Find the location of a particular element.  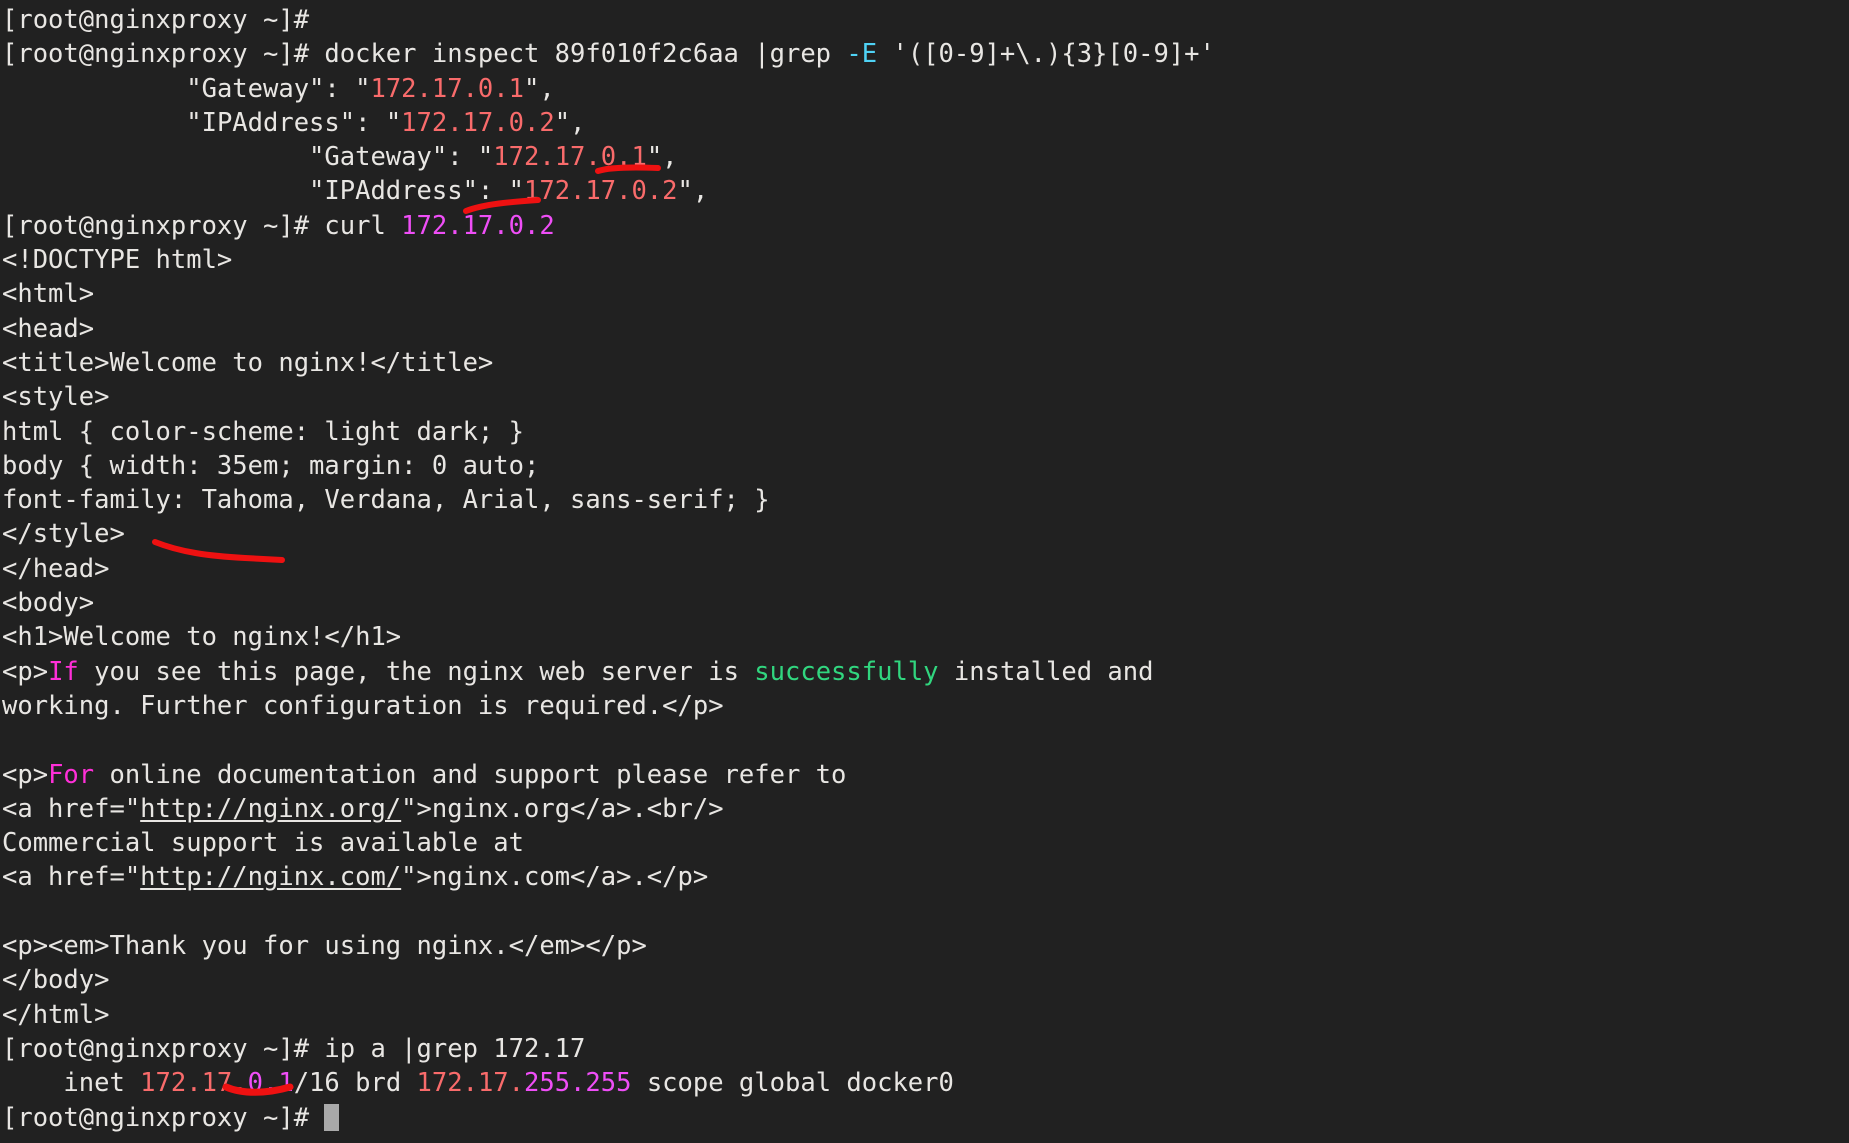

curl-target-ip: 172.17.0.2 is located at coordinates (478, 225).